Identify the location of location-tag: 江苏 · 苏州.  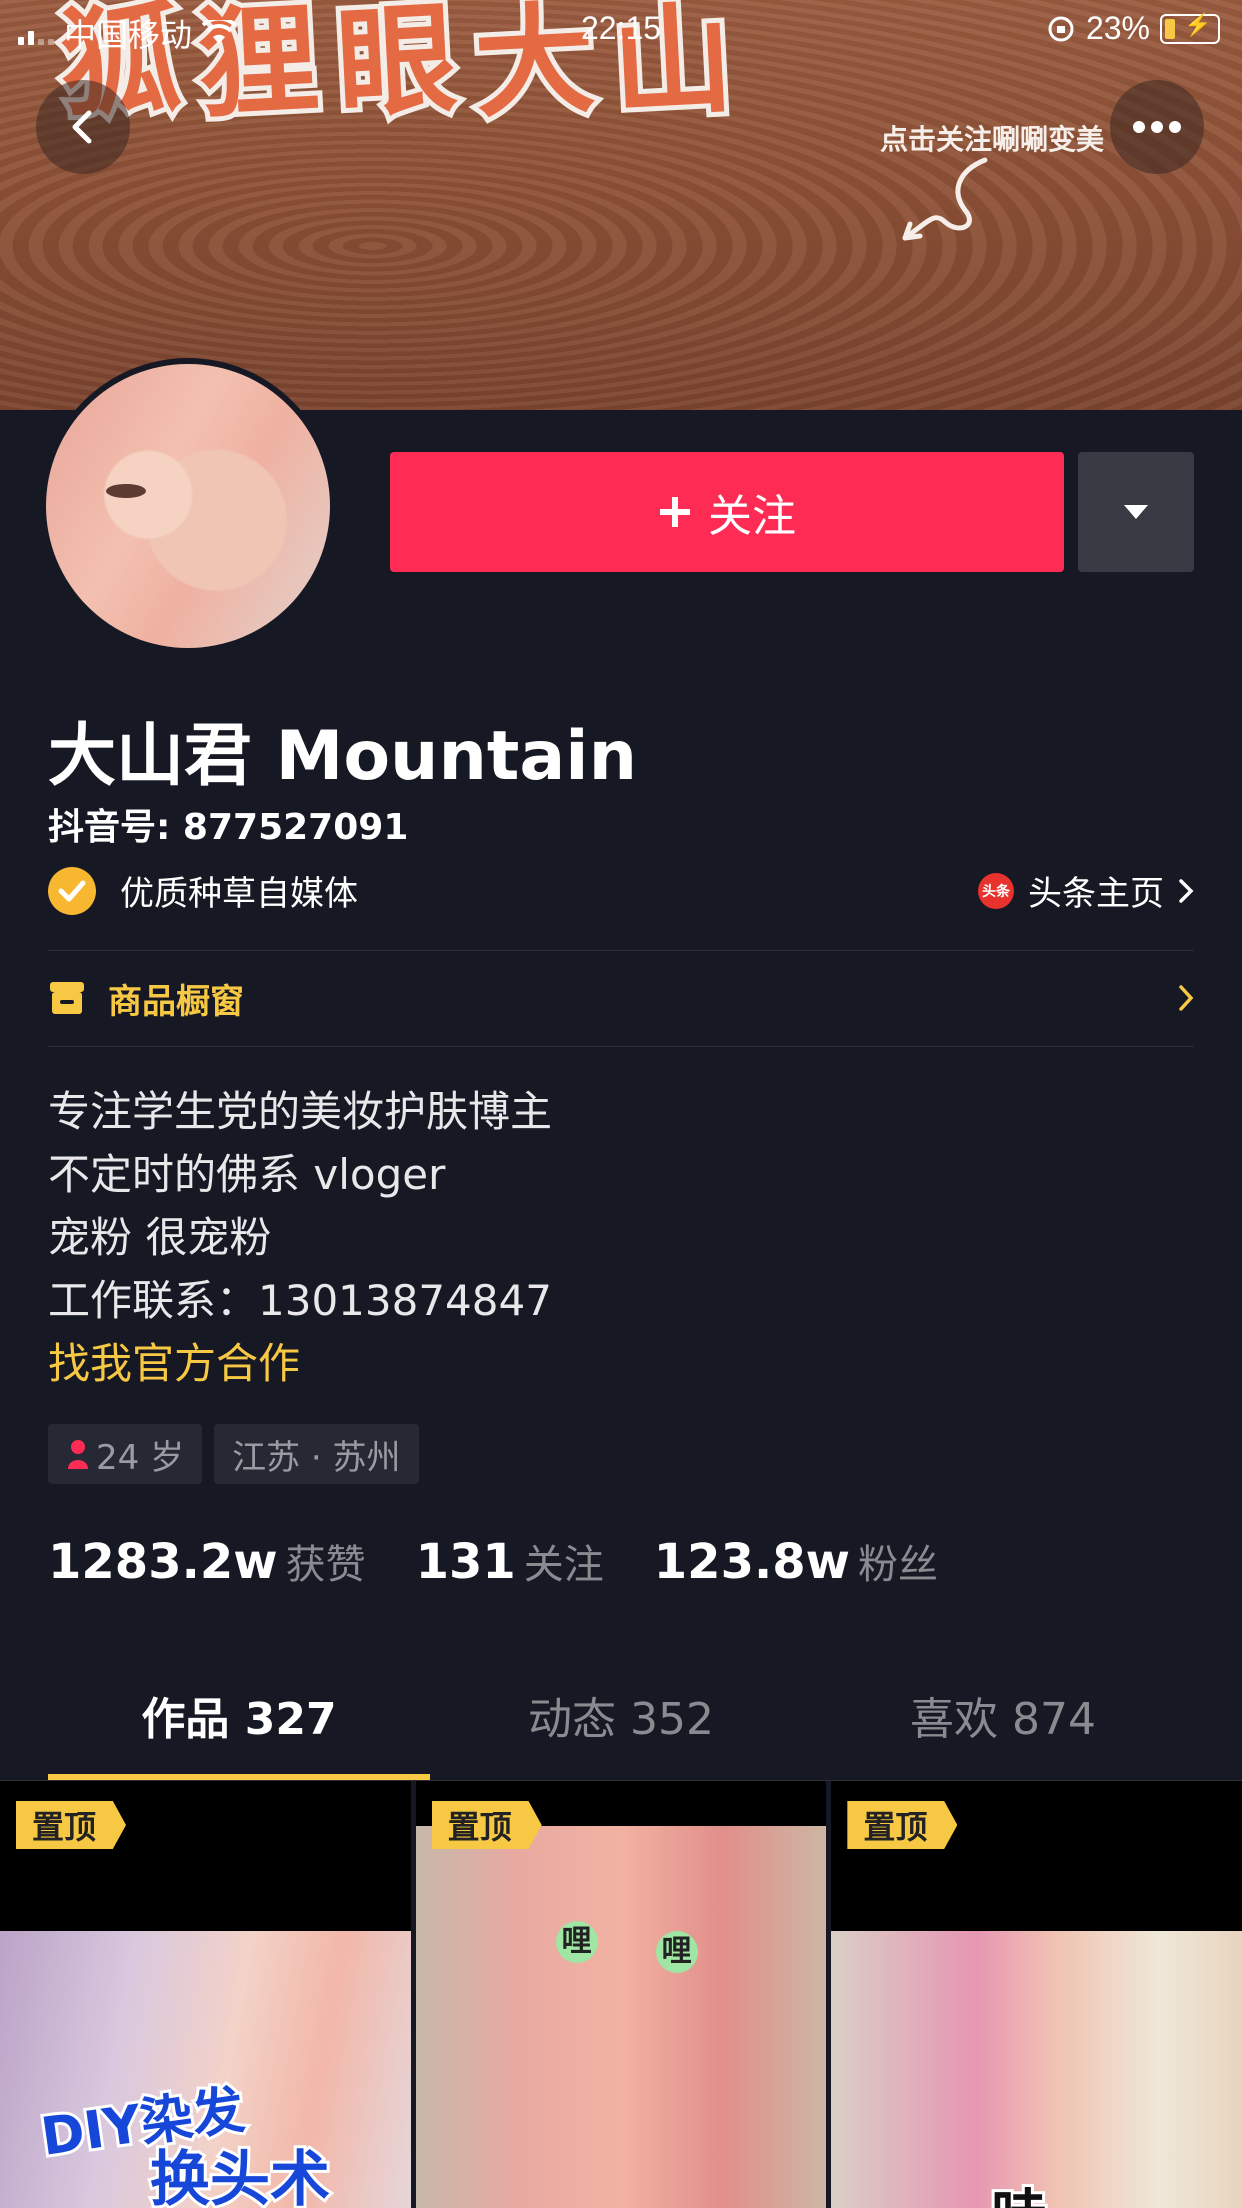
(316, 1454).